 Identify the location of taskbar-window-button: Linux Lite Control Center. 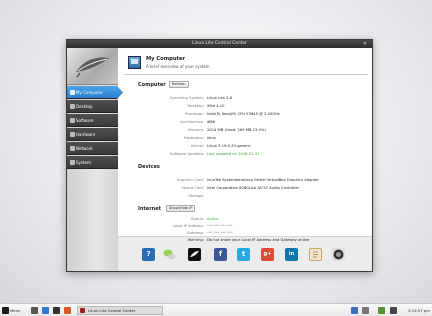
(120, 310).